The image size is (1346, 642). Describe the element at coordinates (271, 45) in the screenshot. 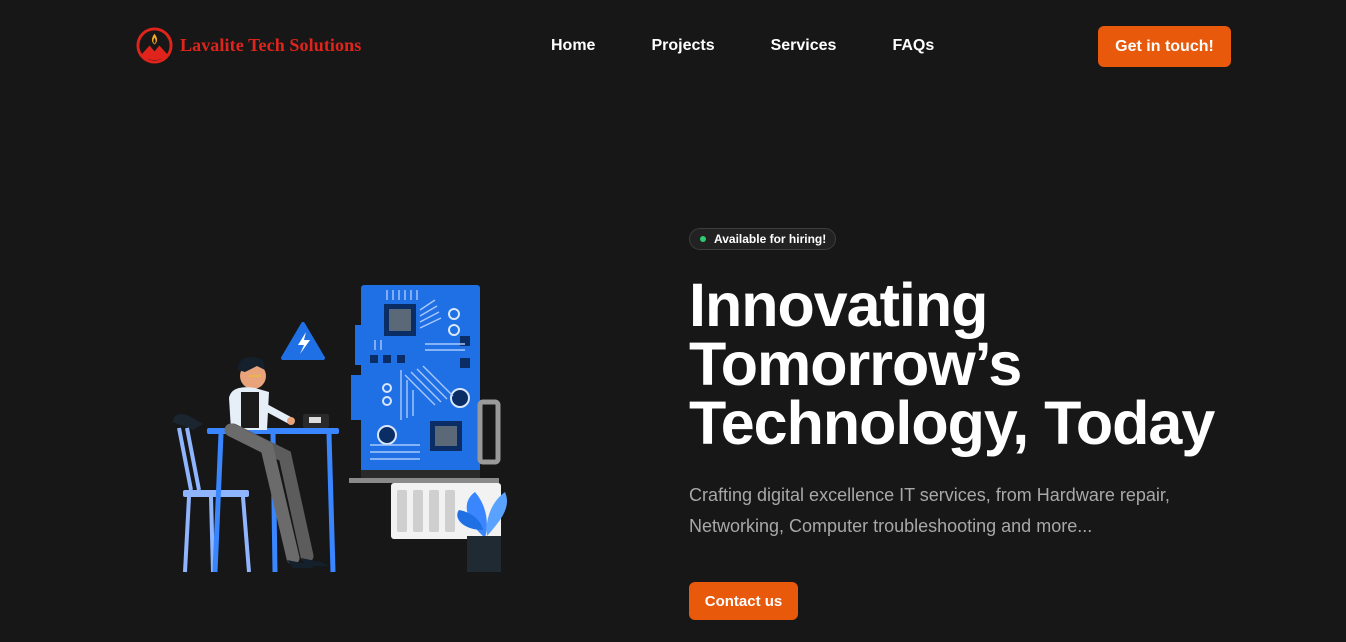

I see `brand-name: Lavalite Tech Solutions` at that location.